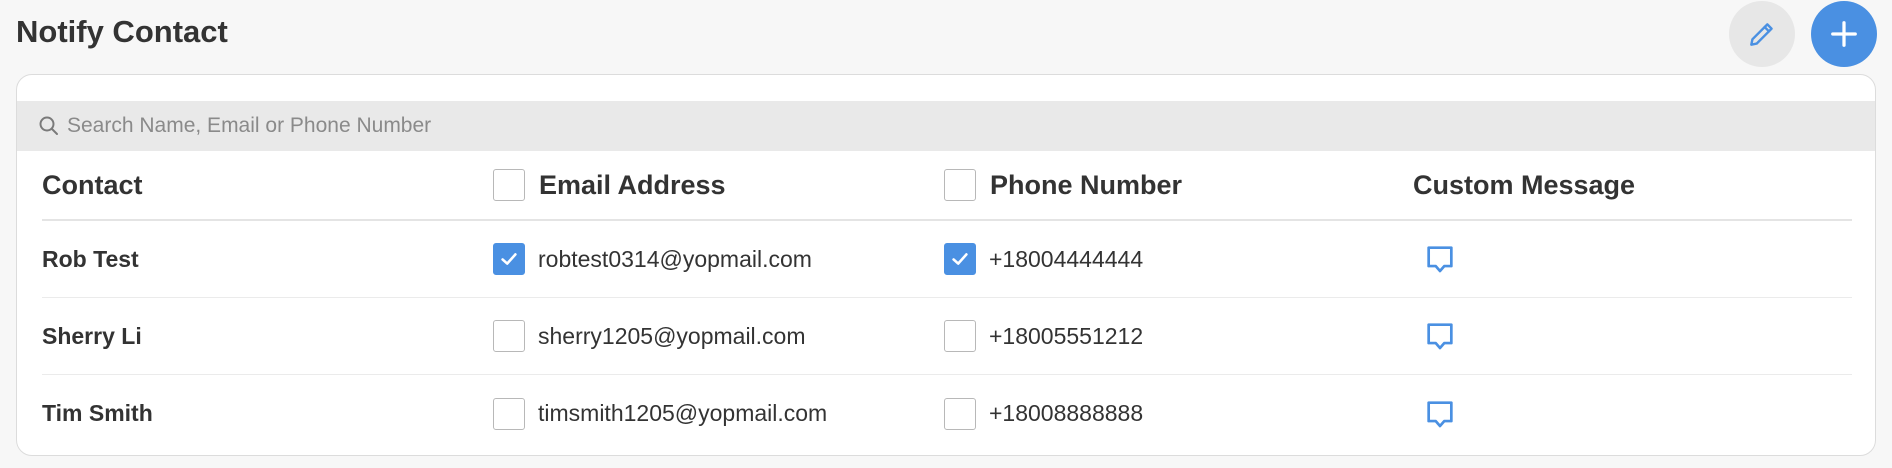  What do you see at coordinates (683, 413) in the screenshot?
I see `contact-email: timsmith1205@yopmail.com` at bounding box center [683, 413].